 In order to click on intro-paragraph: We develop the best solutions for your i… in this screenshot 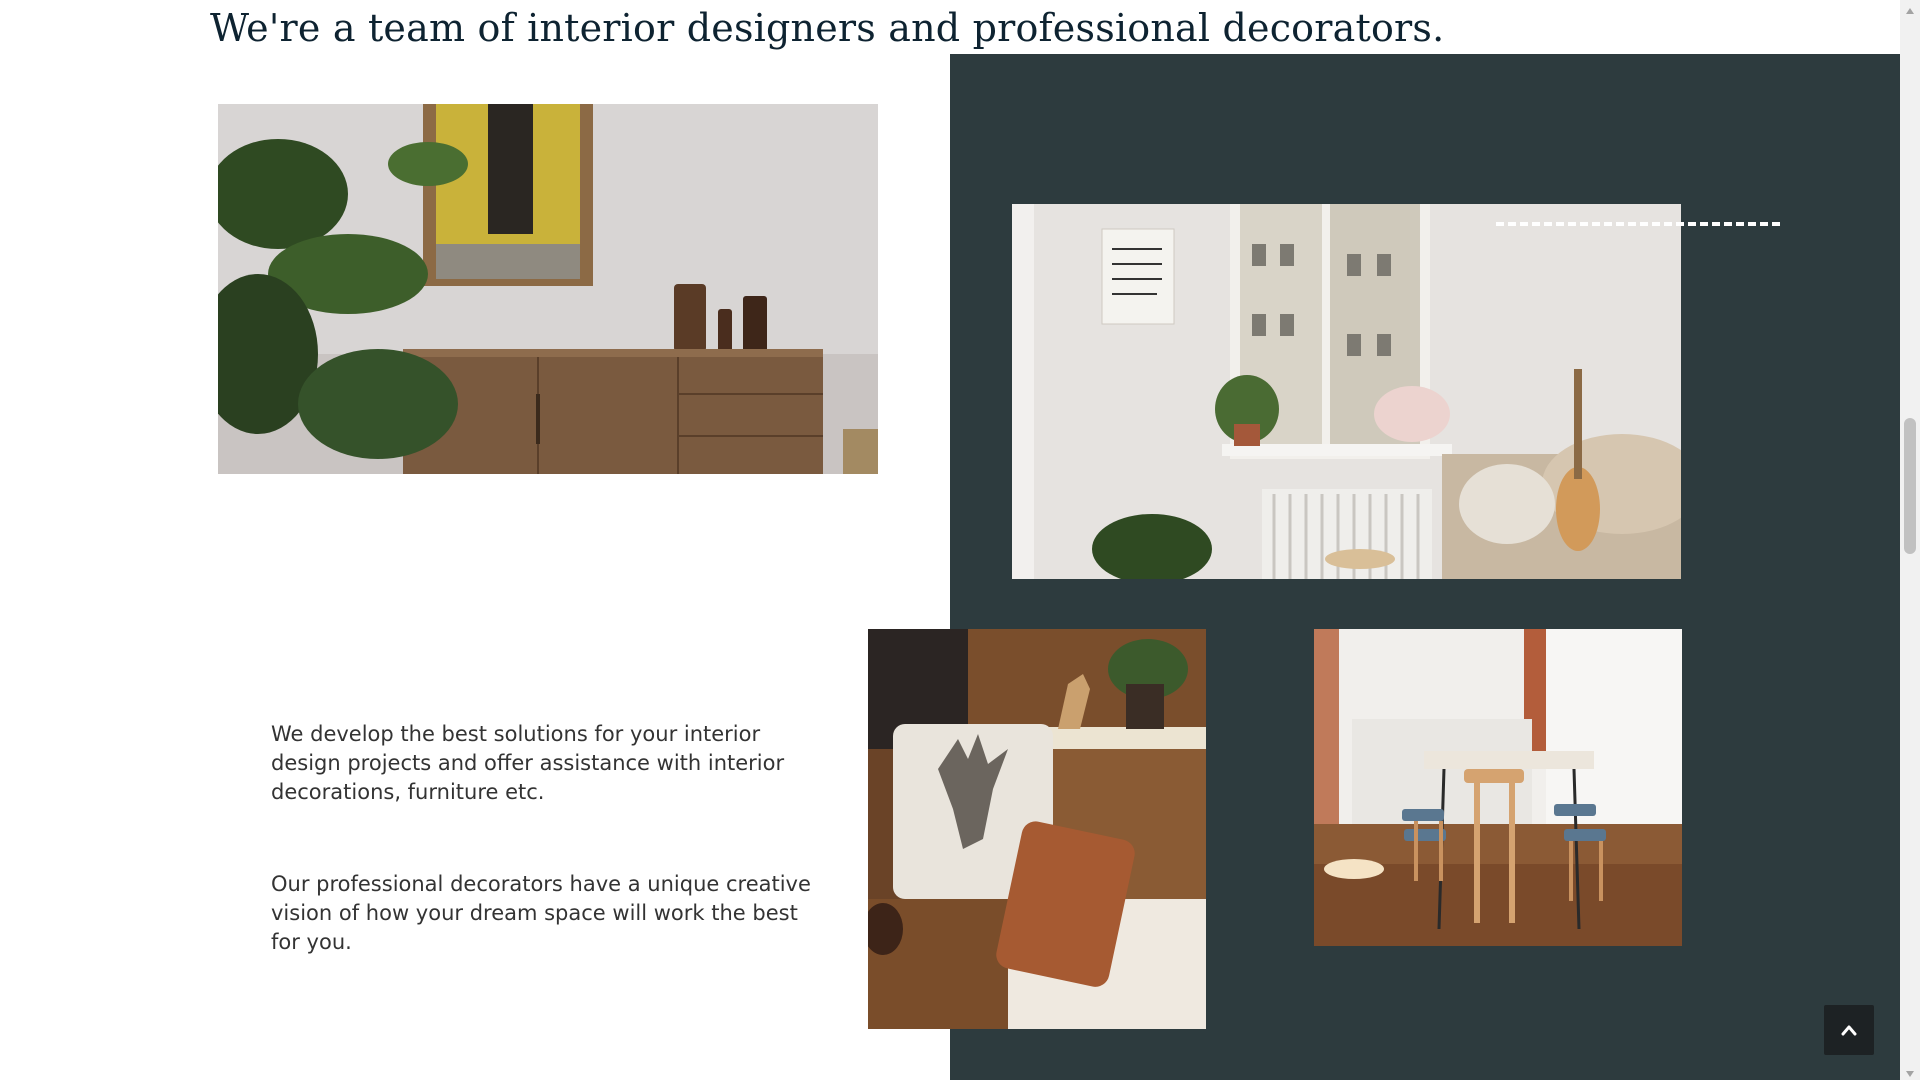, I will do `click(528, 763)`.